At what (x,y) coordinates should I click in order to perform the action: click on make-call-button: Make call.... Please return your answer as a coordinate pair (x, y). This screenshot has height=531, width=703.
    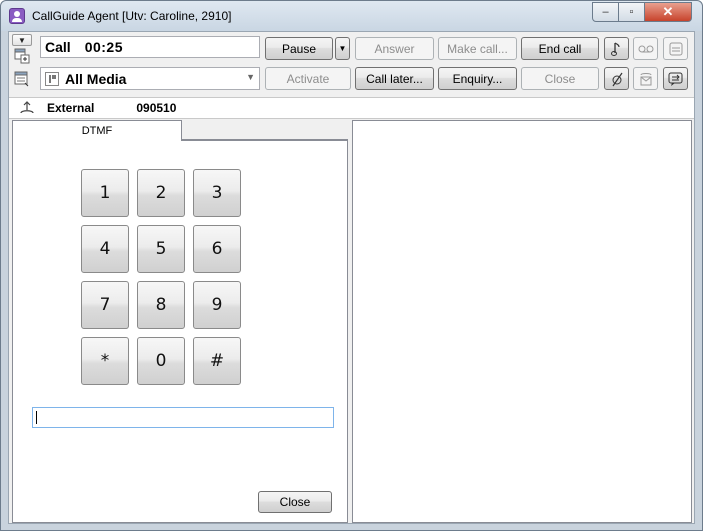
    Looking at the image, I should click on (477, 48).